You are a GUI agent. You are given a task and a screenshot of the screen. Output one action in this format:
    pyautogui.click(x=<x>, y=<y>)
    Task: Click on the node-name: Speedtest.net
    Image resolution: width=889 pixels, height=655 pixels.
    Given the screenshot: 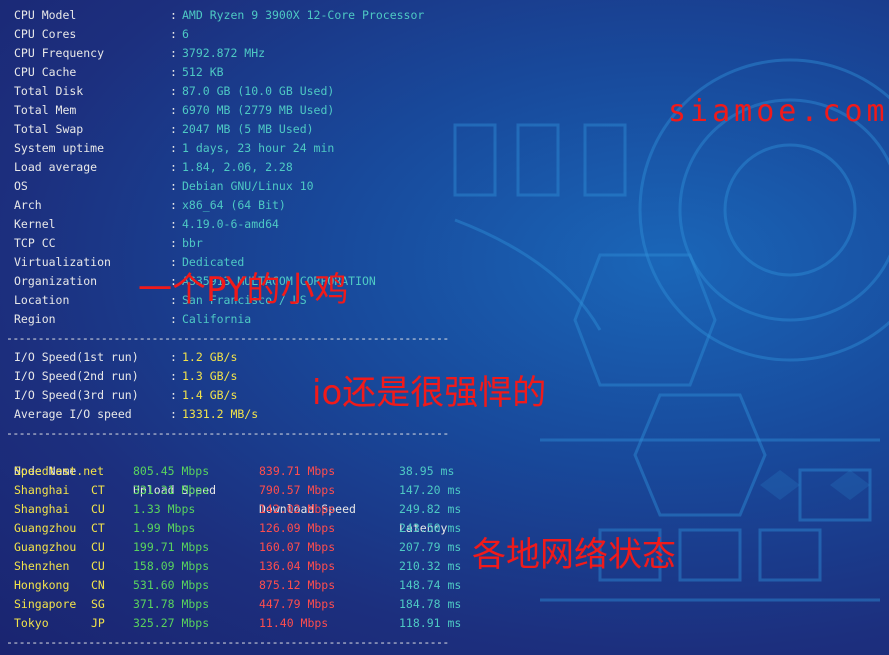 What is the action you would take?
    pyautogui.click(x=59, y=471)
    